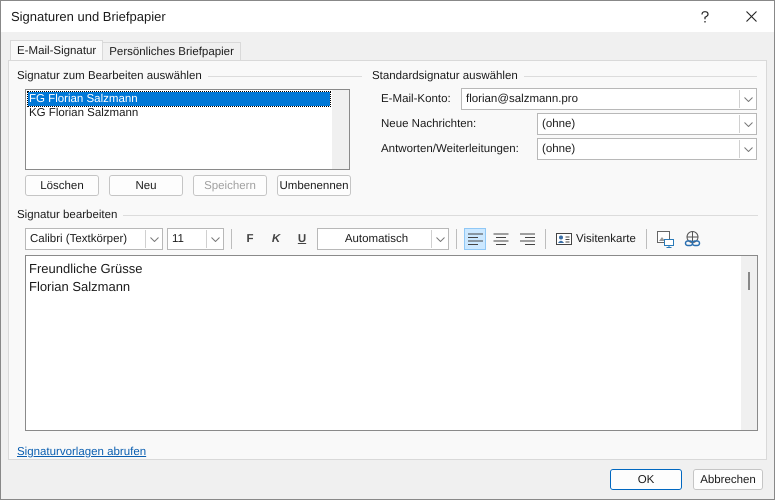  Describe the element at coordinates (86, 269) in the screenshot. I see `signature-text: Freundliche Grüsse` at that location.